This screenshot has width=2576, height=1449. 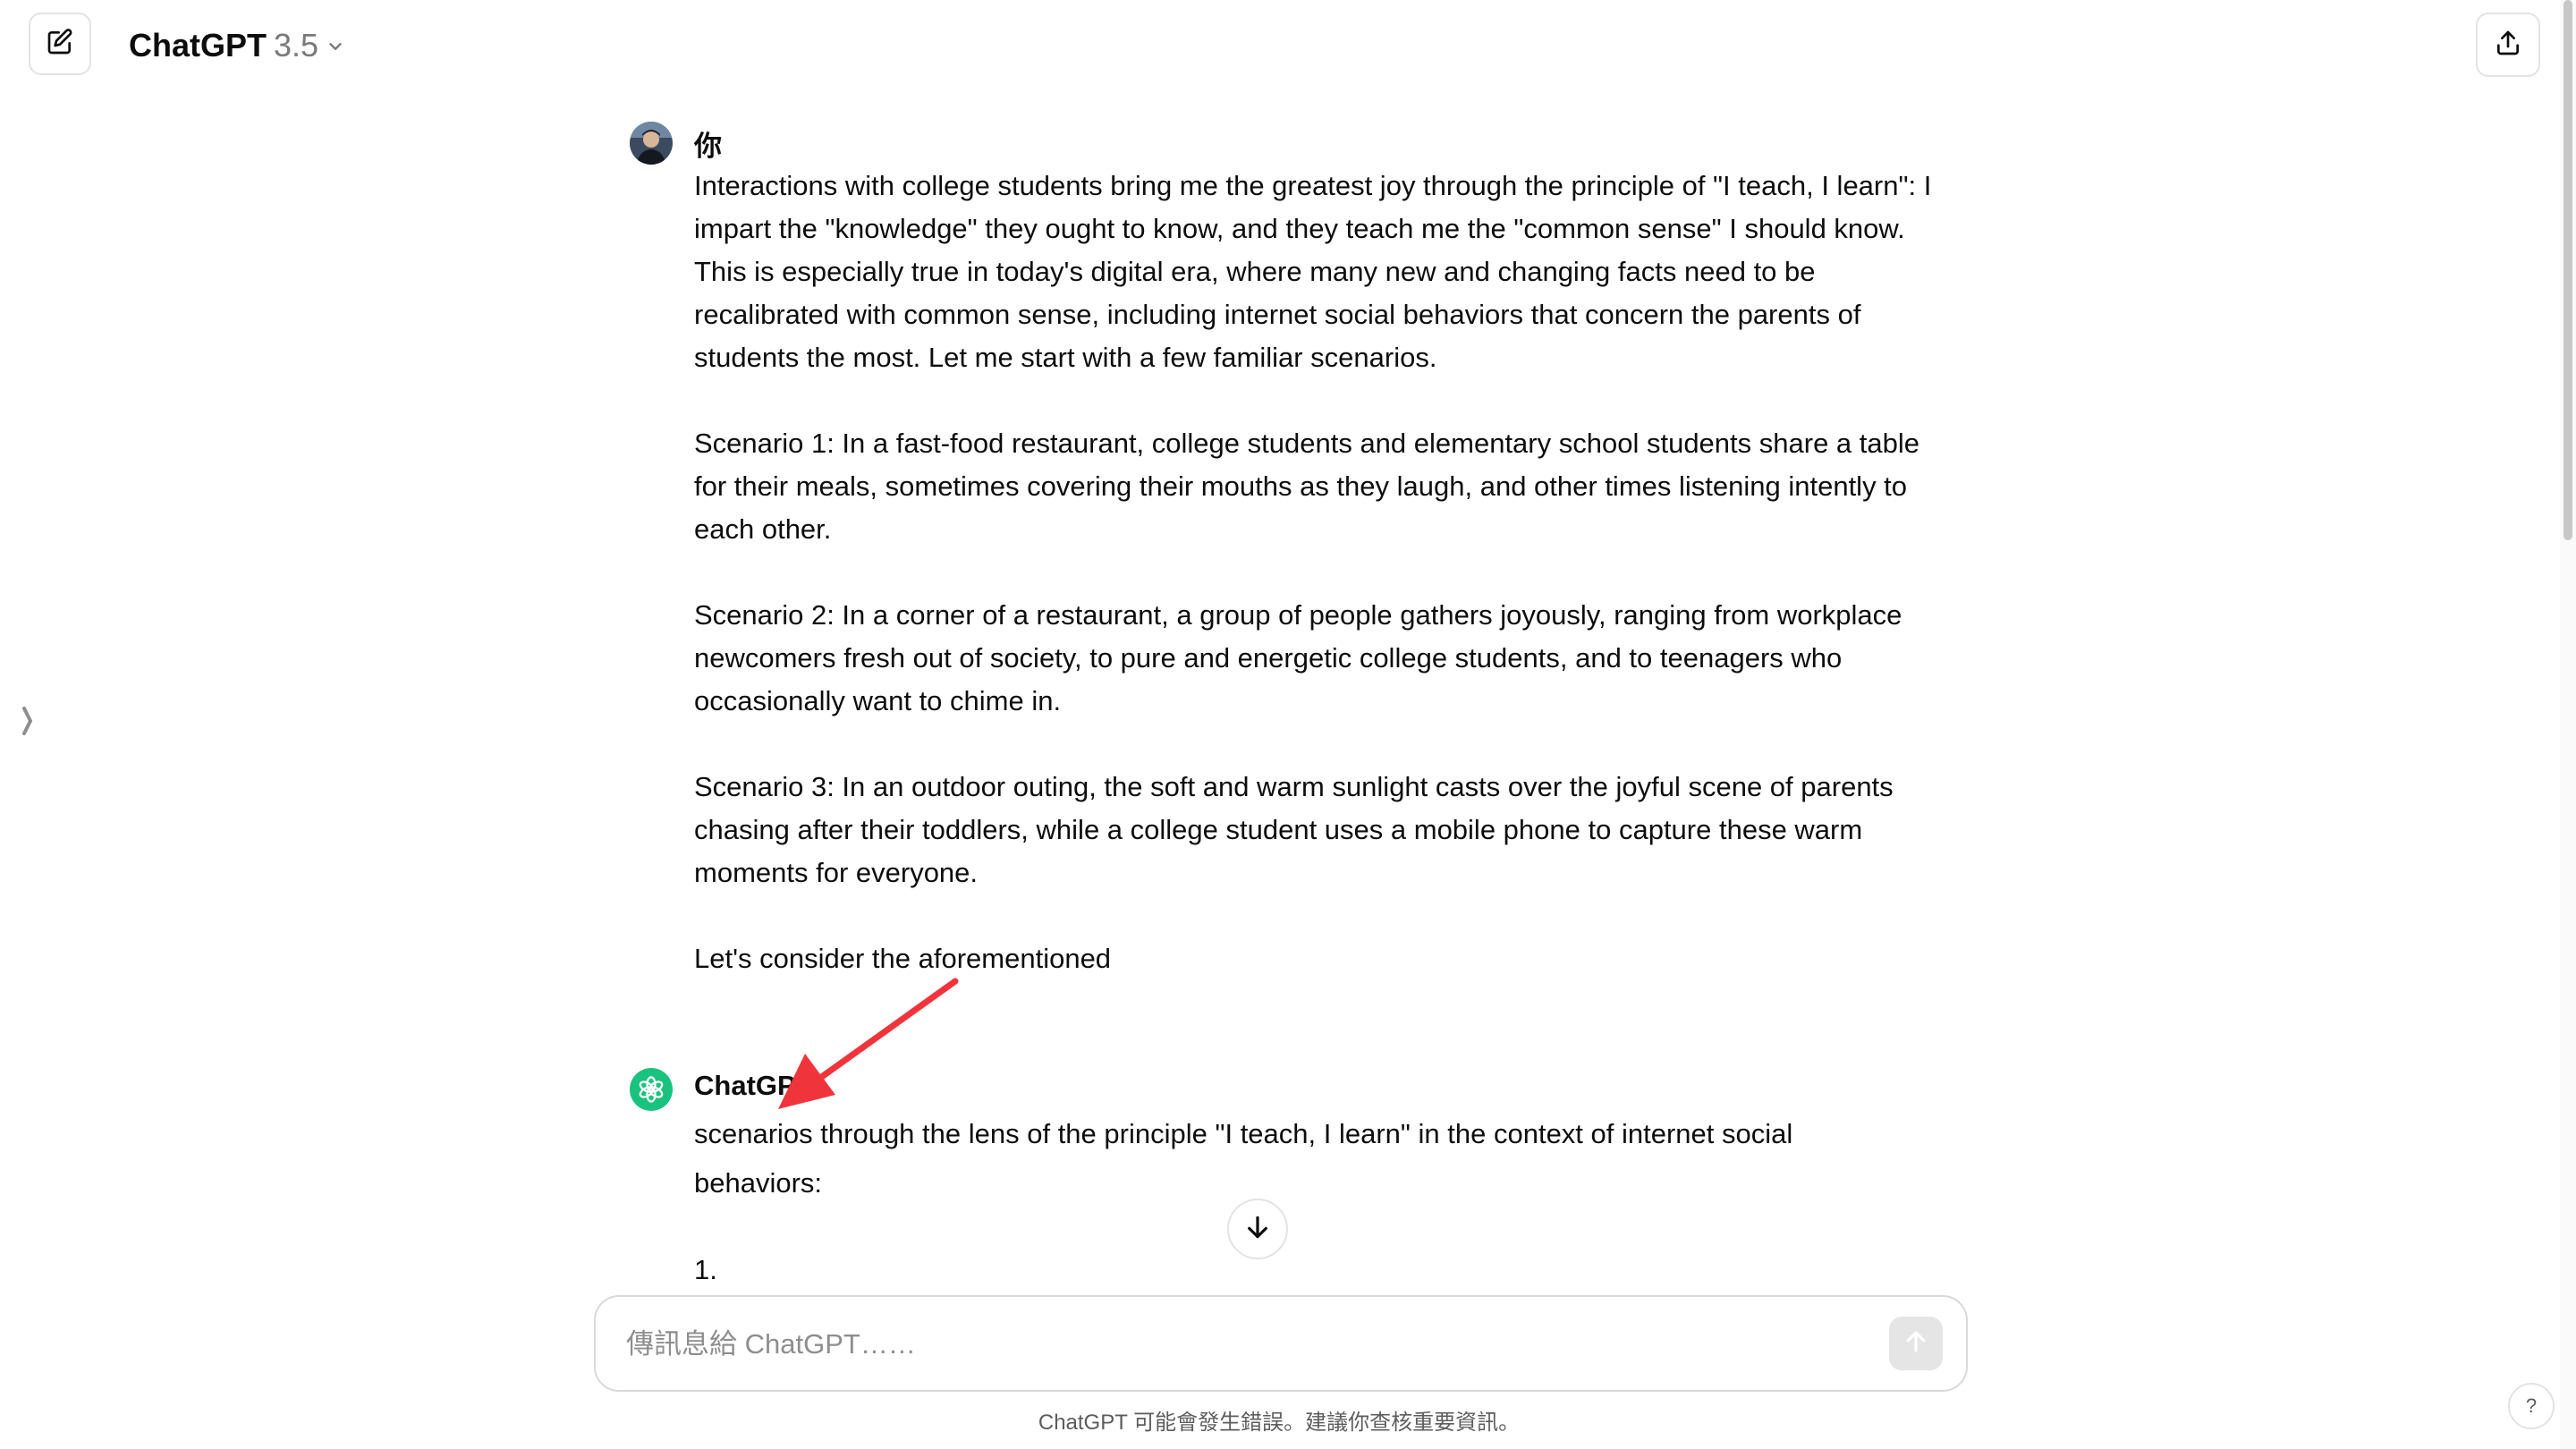 I want to click on share-icon, so click(x=2508, y=45).